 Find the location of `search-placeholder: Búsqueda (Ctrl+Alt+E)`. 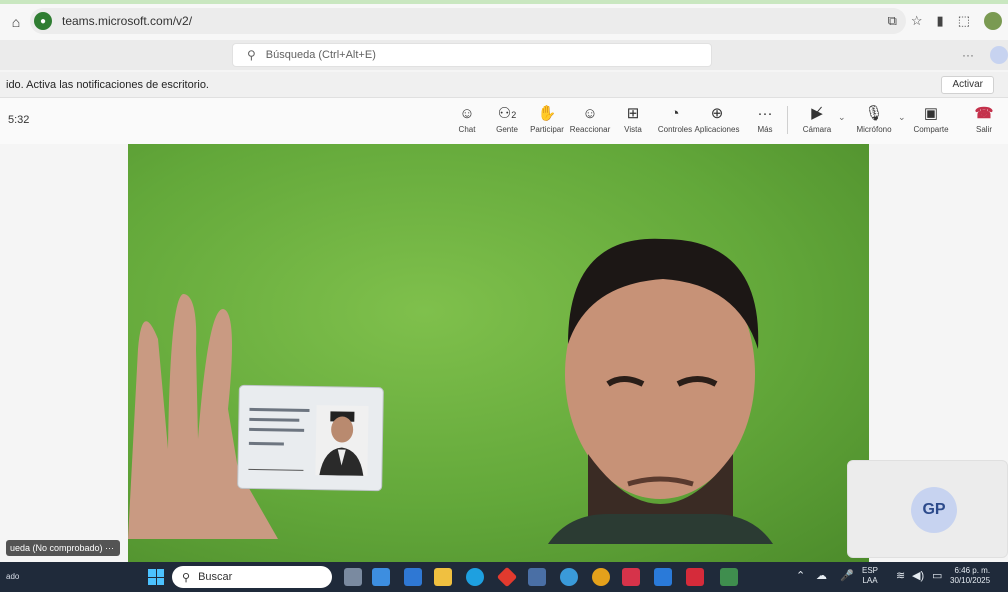

search-placeholder: Búsqueda (Ctrl+Alt+E) is located at coordinates (320, 55).